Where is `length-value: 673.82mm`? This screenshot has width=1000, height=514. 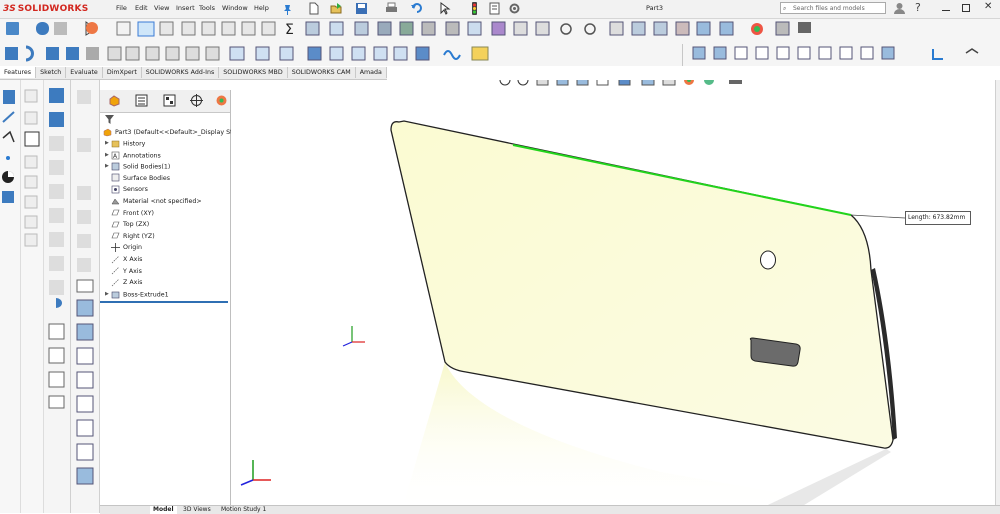 length-value: 673.82mm is located at coordinates (949, 217).